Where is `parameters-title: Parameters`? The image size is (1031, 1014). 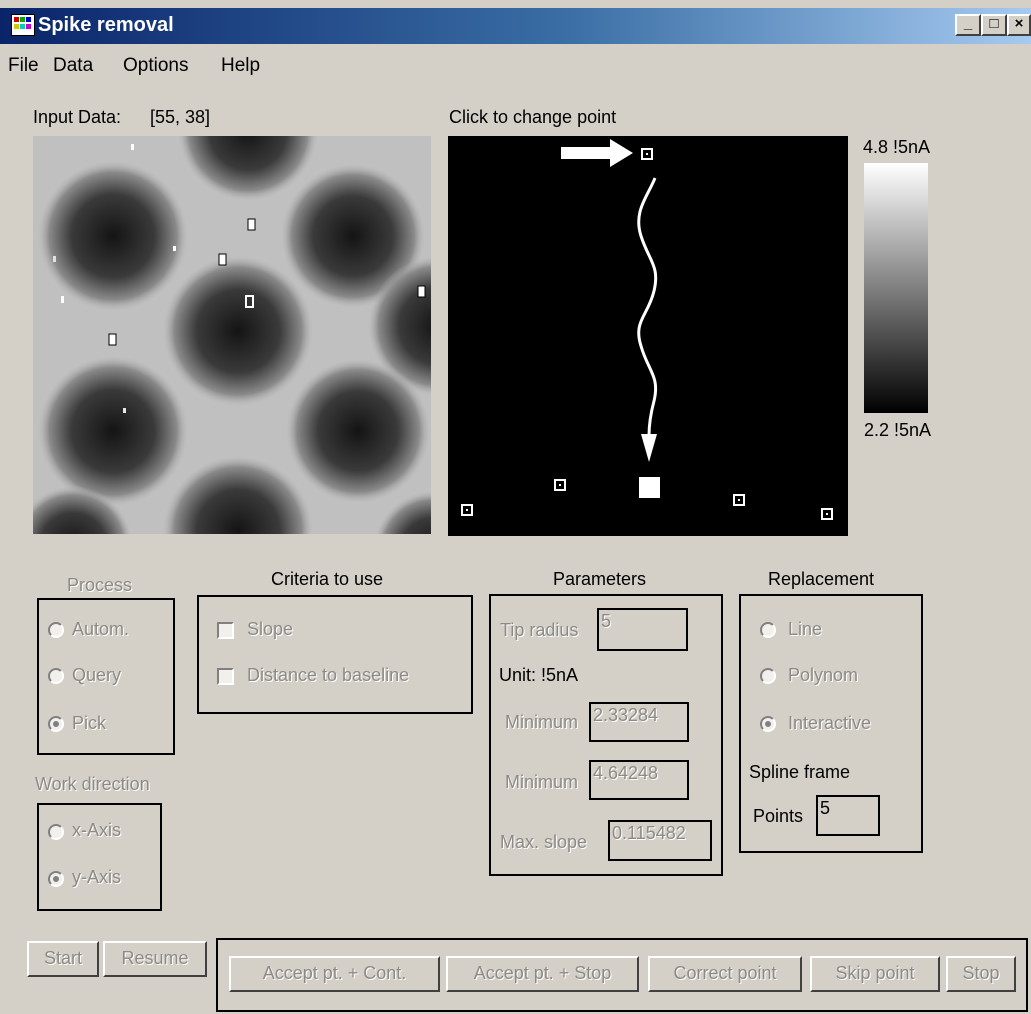 parameters-title: Parameters is located at coordinates (600, 579).